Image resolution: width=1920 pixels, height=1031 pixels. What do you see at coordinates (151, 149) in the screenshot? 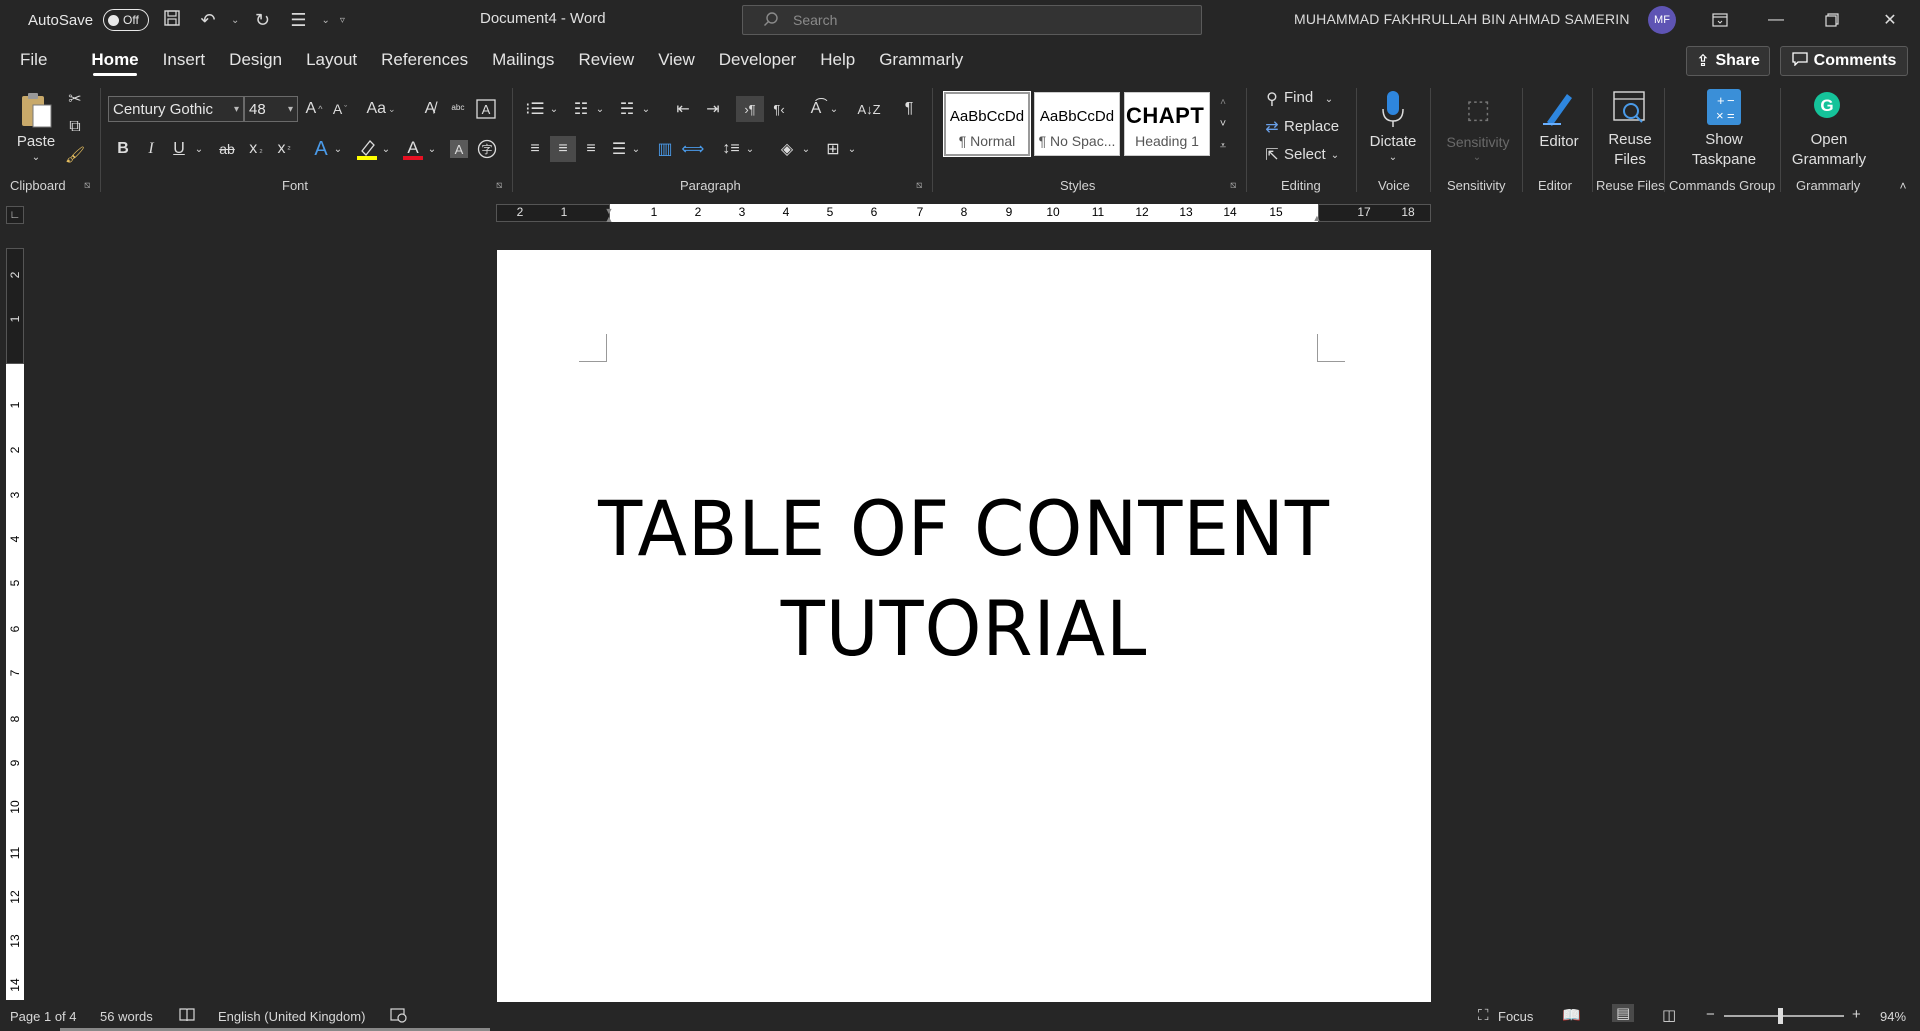
I see `italic-icon: I` at bounding box center [151, 149].